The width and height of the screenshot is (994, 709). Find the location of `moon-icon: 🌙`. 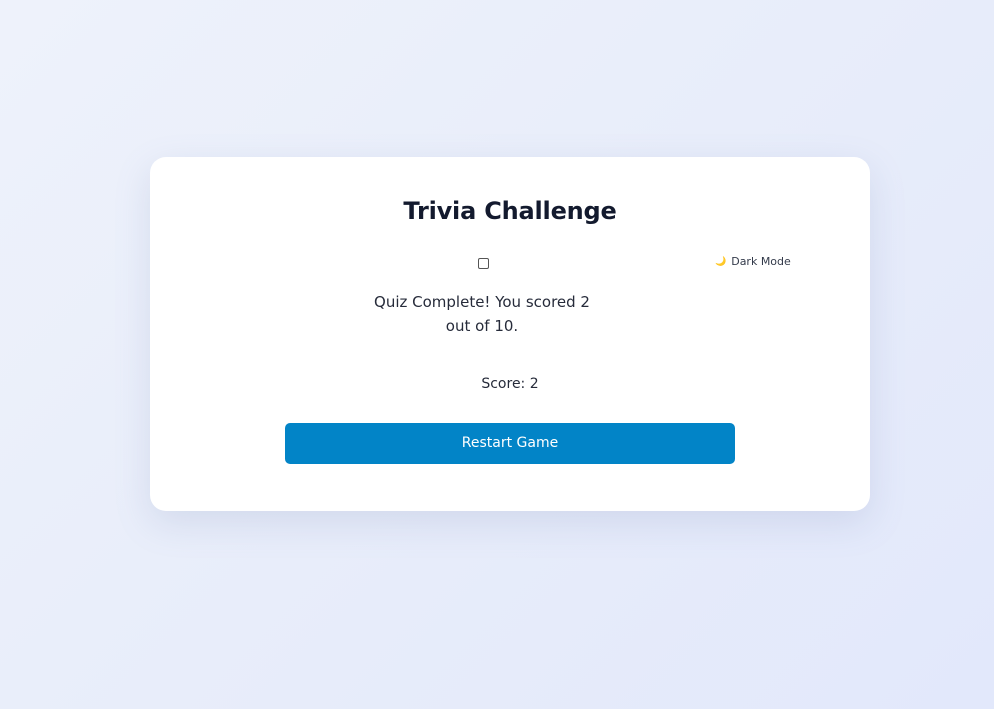

moon-icon: 🌙 is located at coordinates (721, 261).